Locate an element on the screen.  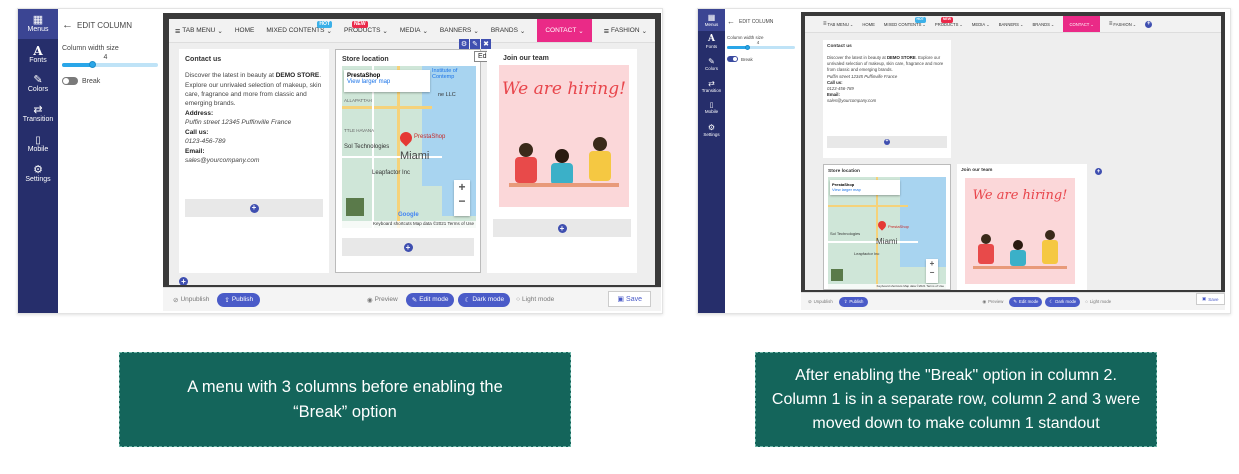
hiring-banner: We are hiring! is located at coordinates (1020, 231).